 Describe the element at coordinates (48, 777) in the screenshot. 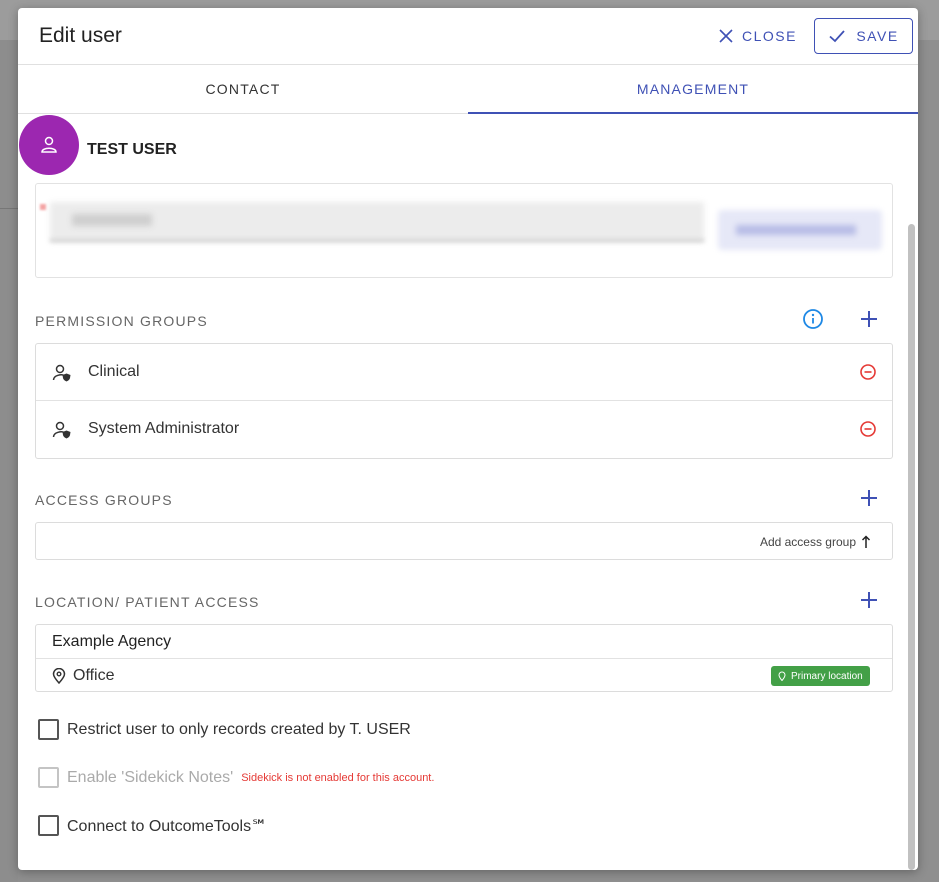

I see `sidekick-notes-checkbox` at that location.